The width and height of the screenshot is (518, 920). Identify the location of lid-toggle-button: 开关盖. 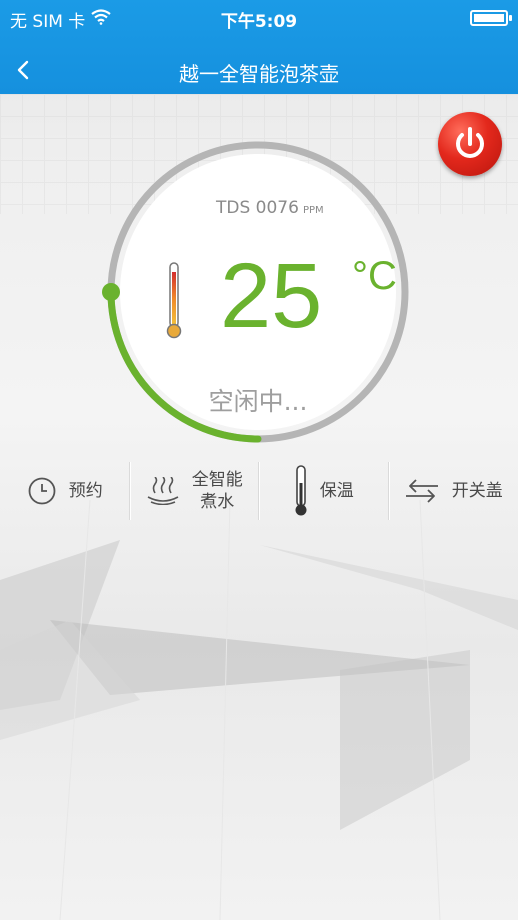
(453, 491).